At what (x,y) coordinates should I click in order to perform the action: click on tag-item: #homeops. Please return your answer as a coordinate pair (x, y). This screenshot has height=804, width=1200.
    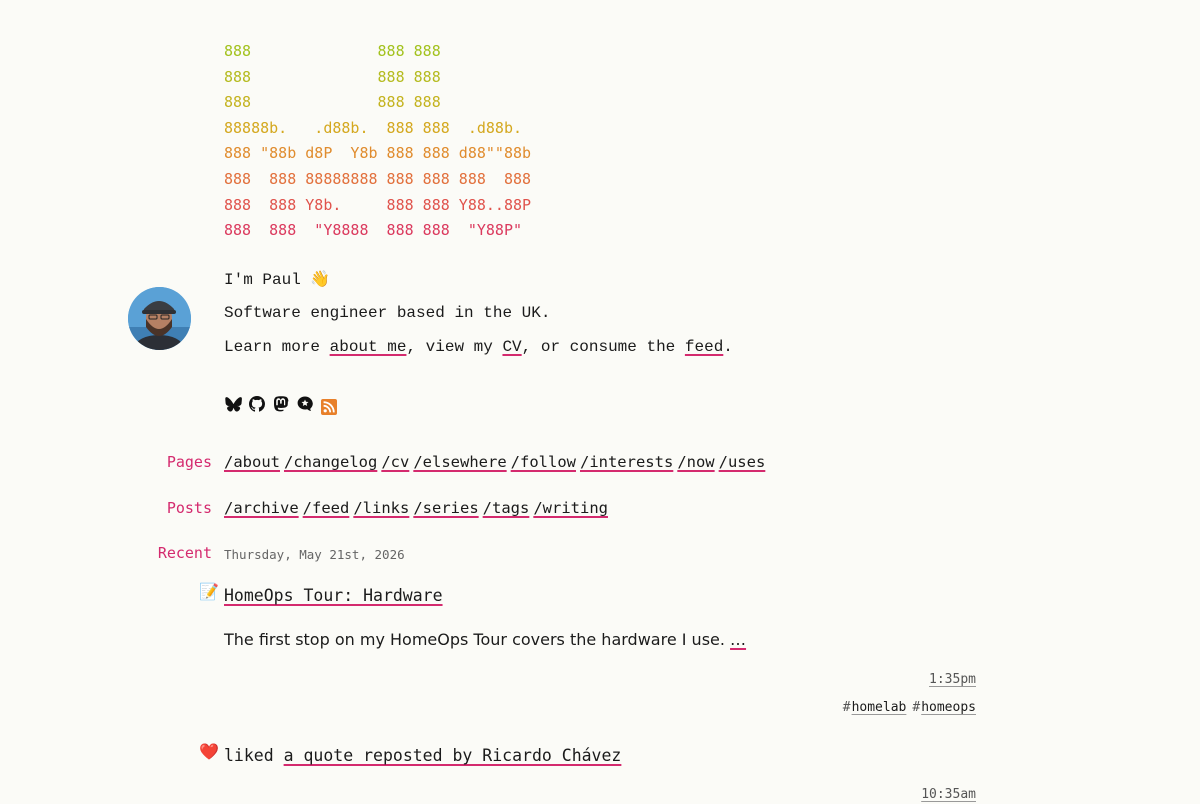
    Looking at the image, I should click on (944, 708).